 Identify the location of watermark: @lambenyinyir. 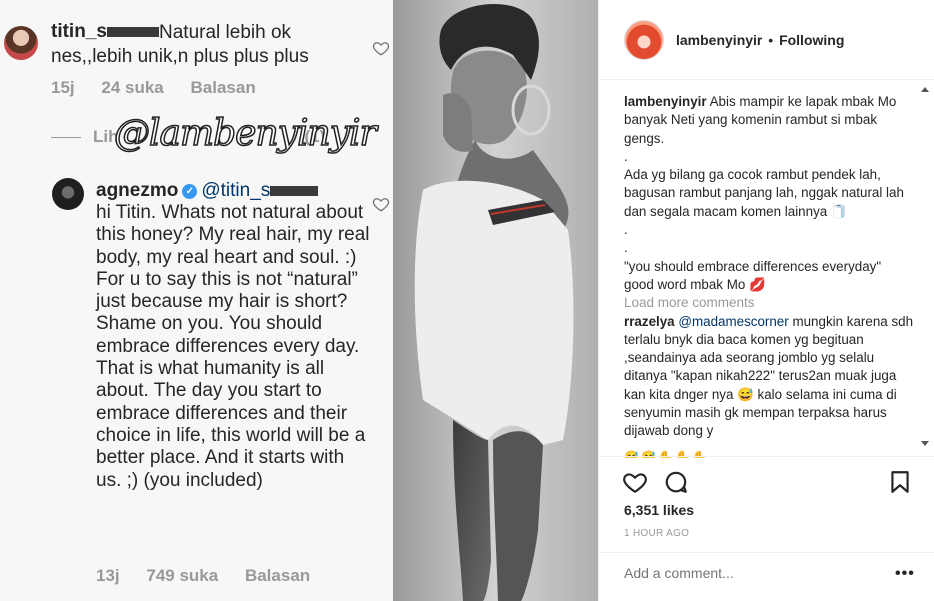
(245, 133).